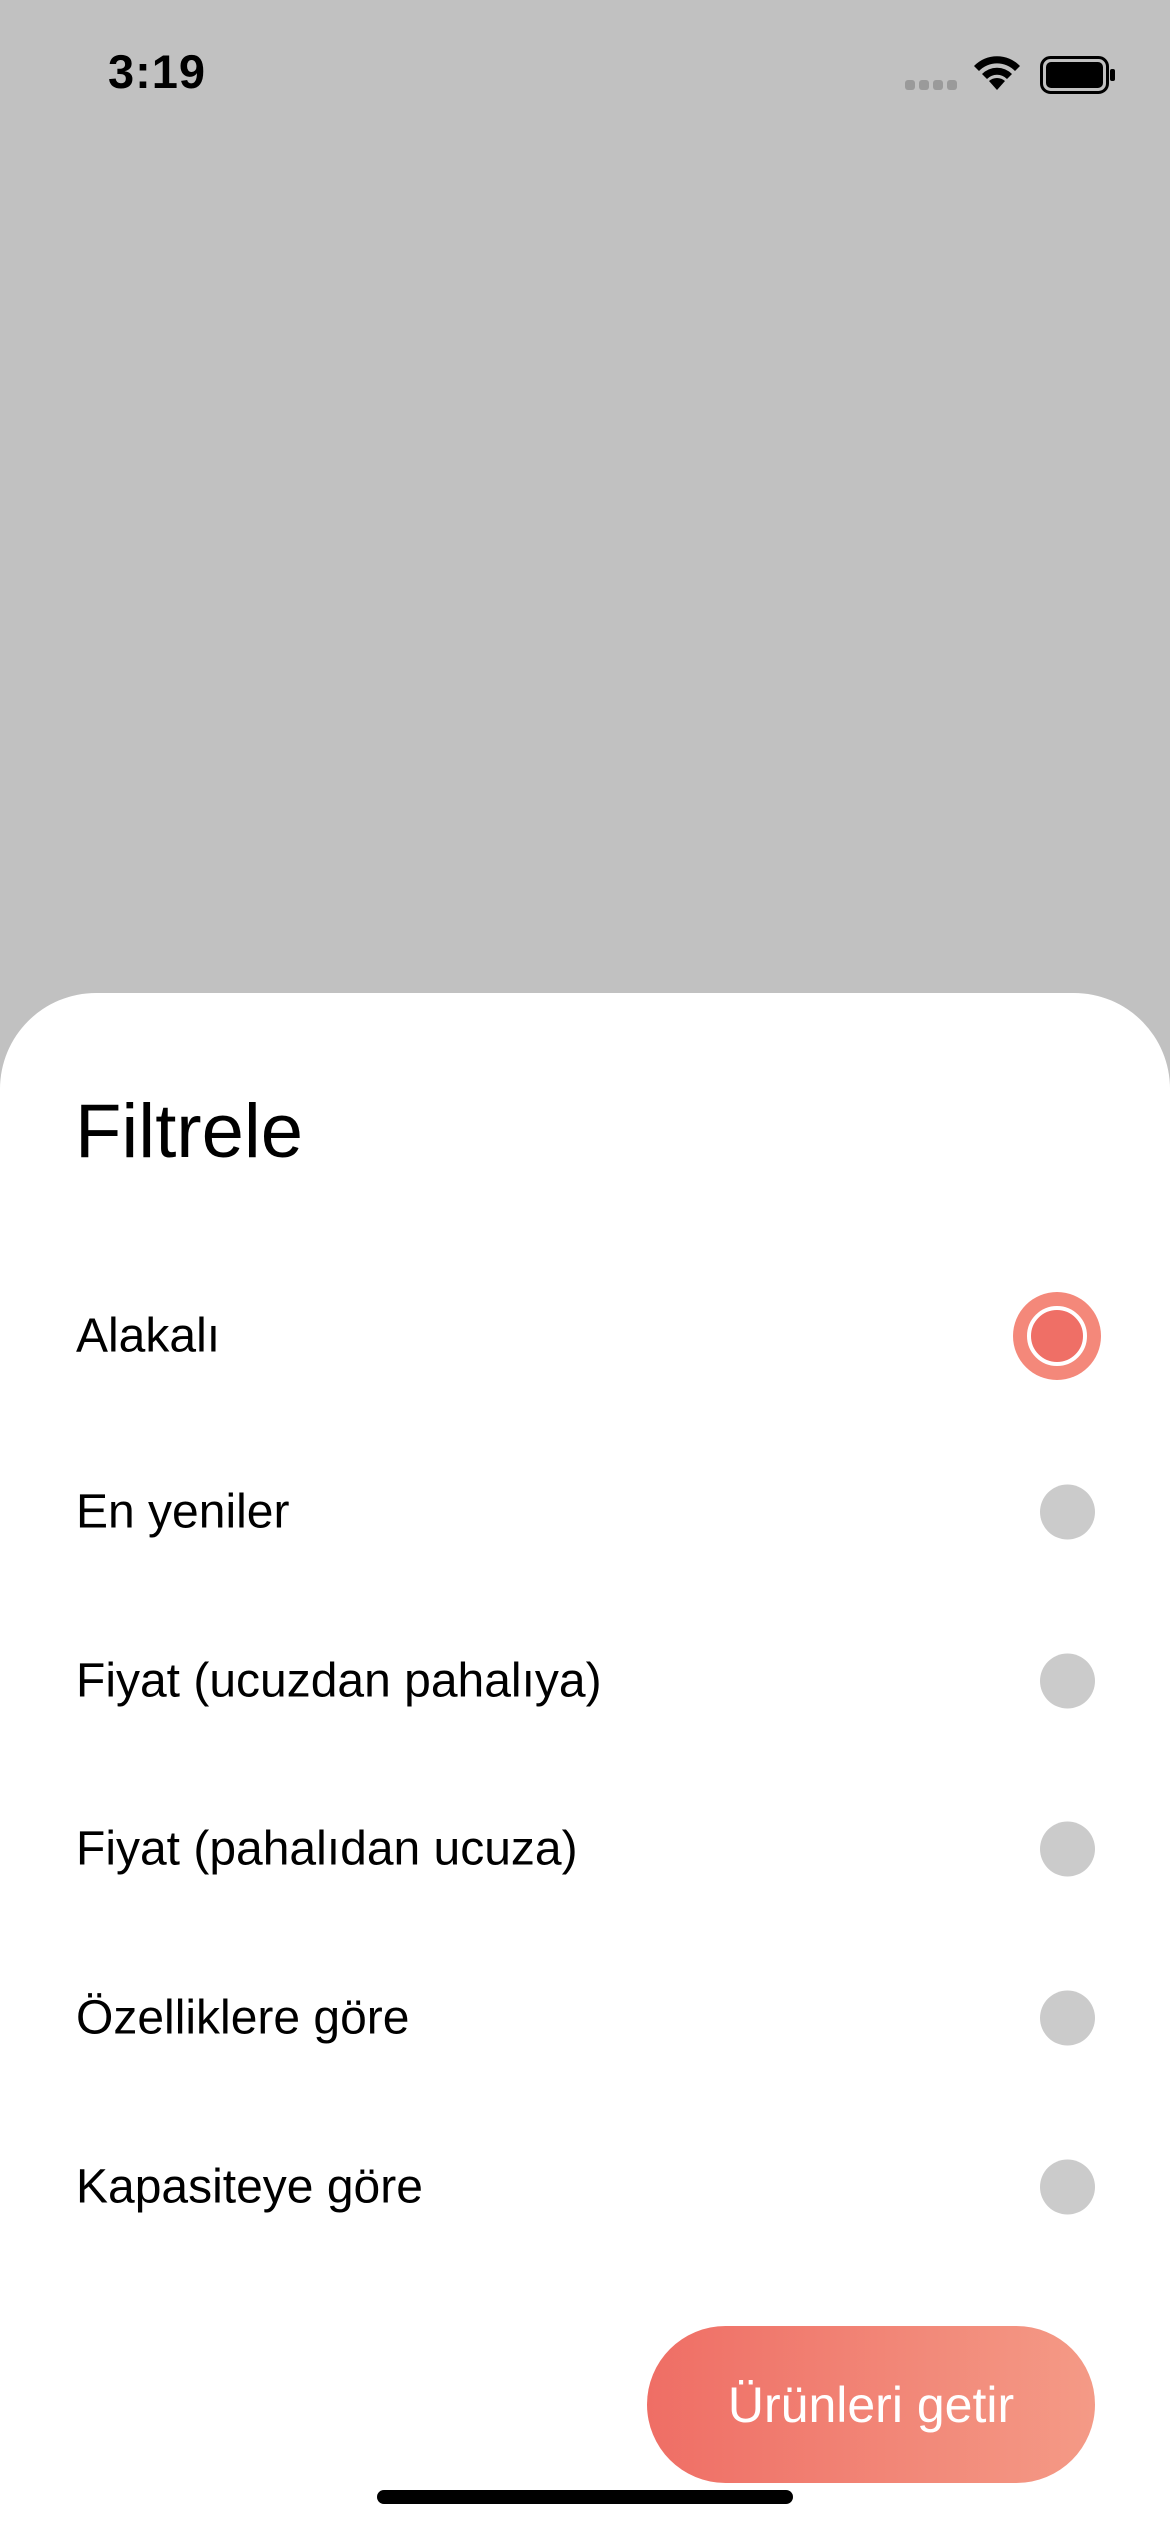 Image resolution: width=1170 pixels, height=2532 pixels. I want to click on wifi-icon, so click(997, 73).